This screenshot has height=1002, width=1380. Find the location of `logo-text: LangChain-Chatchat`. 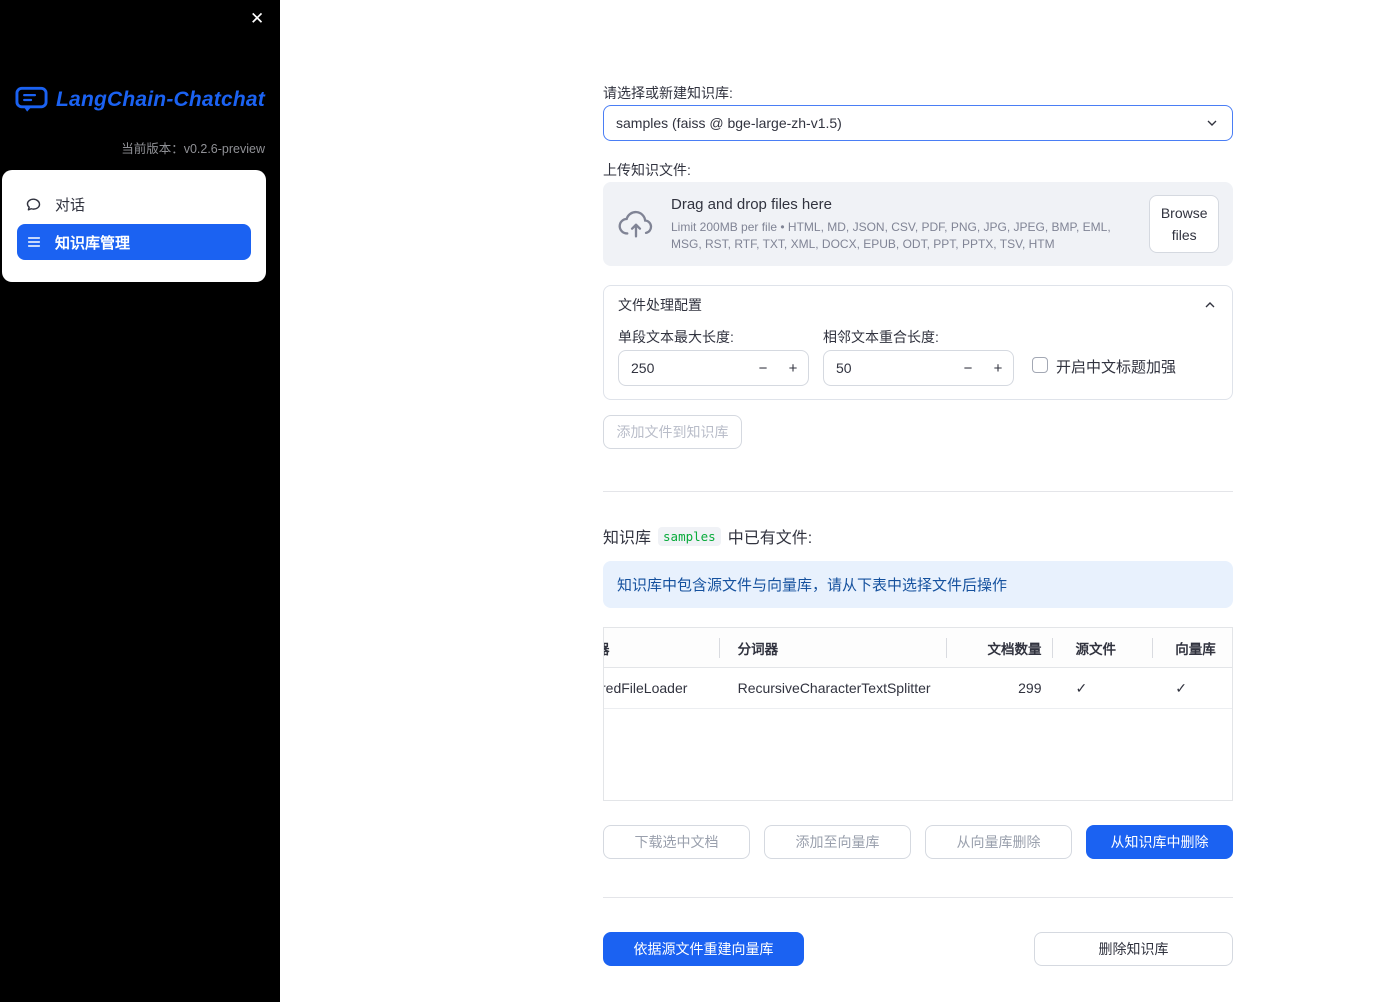

logo-text: LangChain-Chatchat is located at coordinates (160, 99).